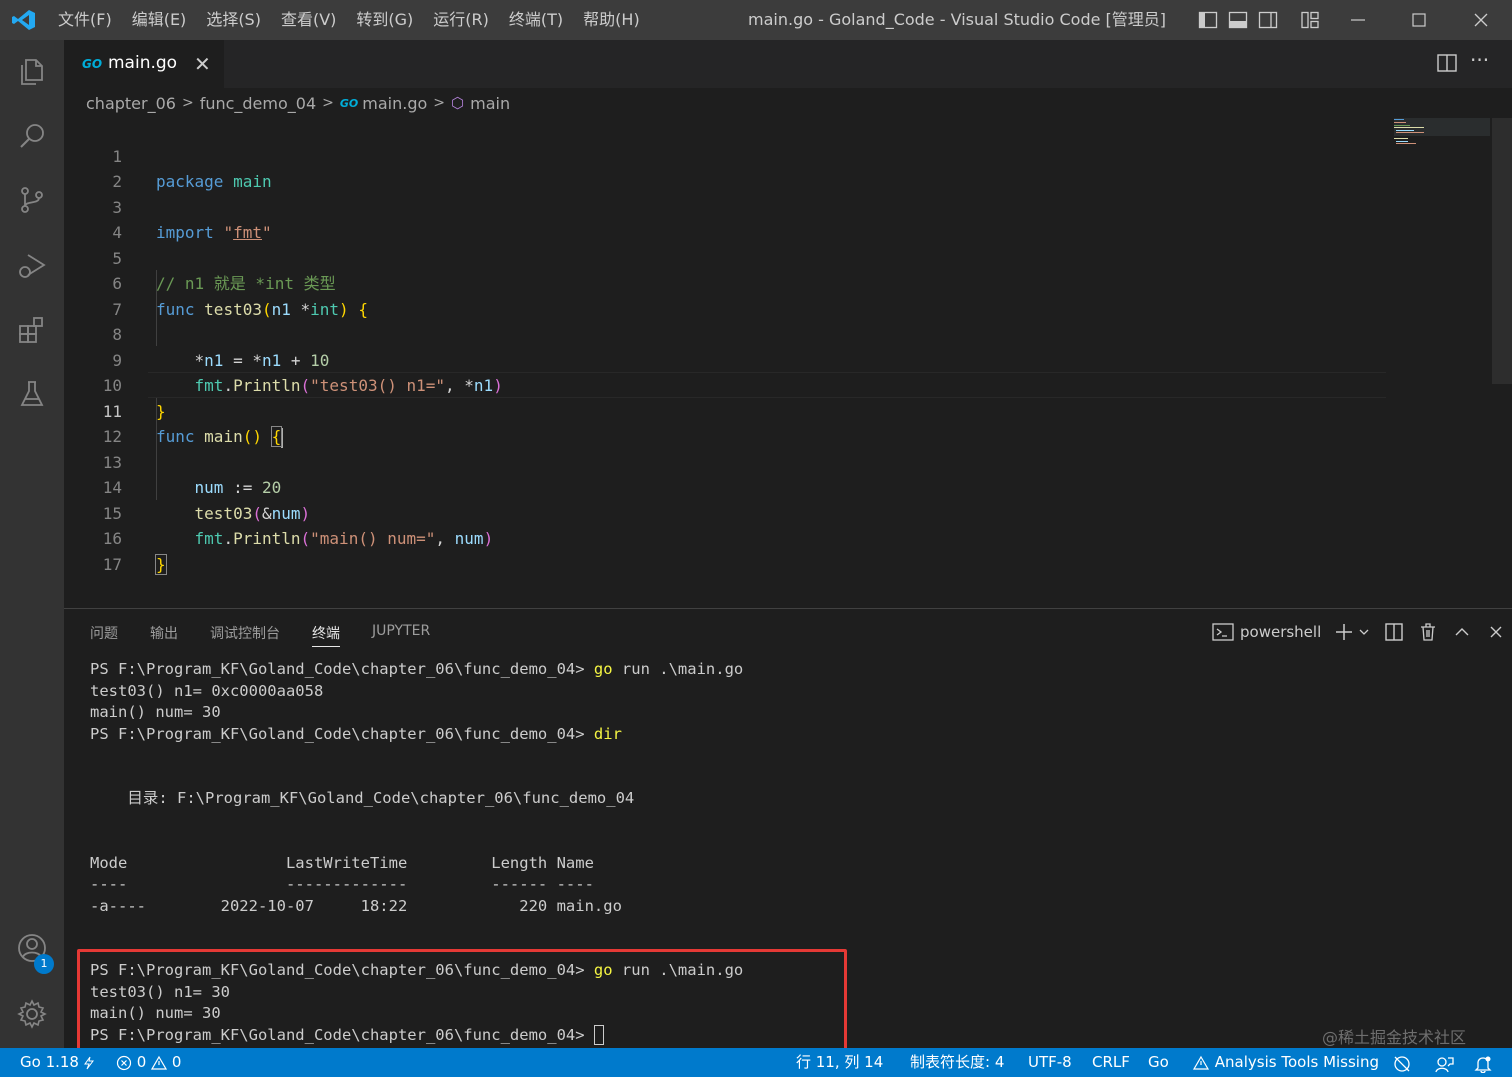 The image size is (1512, 1077). I want to click on tab-size-status: 制表符长度: 4, so click(957, 1062).